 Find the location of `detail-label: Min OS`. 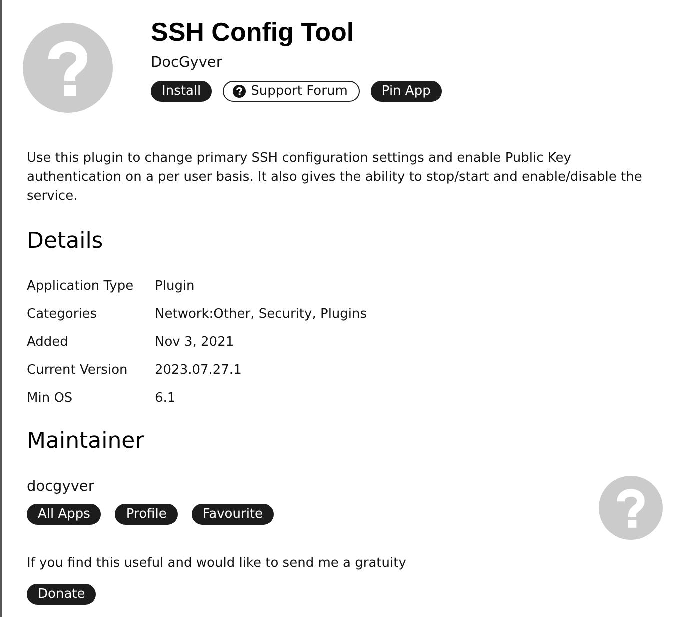

detail-label: Min OS is located at coordinates (50, 399).